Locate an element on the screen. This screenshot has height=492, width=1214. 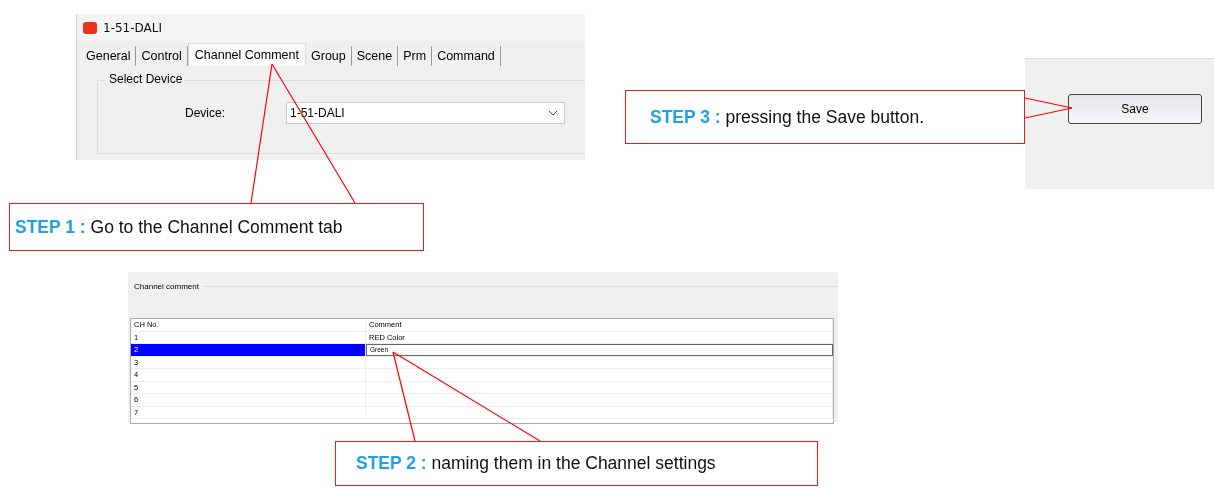
callout-text: STEP 2 : naming them in the Channel settings is located at coordinates (536, 463).